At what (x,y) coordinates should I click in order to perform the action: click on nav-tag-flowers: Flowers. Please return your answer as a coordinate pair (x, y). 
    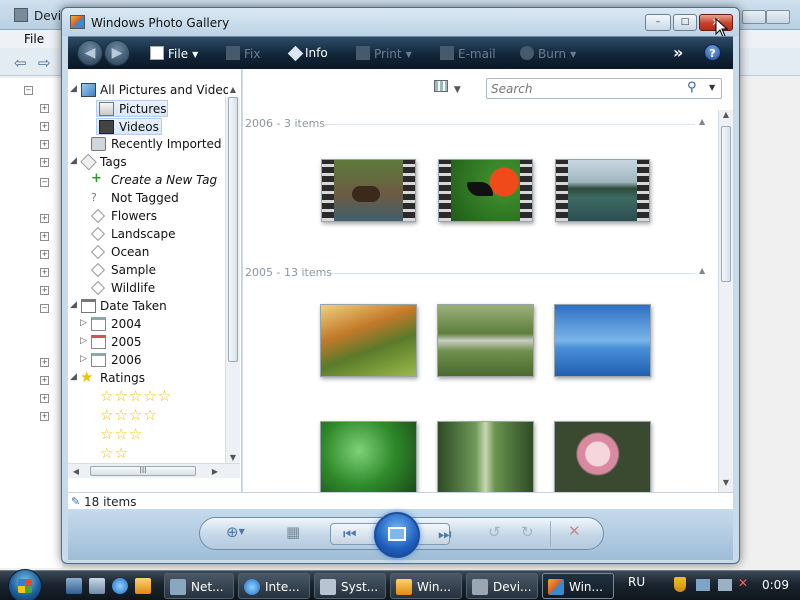
    Looking at the image, I should click on (145, 216).